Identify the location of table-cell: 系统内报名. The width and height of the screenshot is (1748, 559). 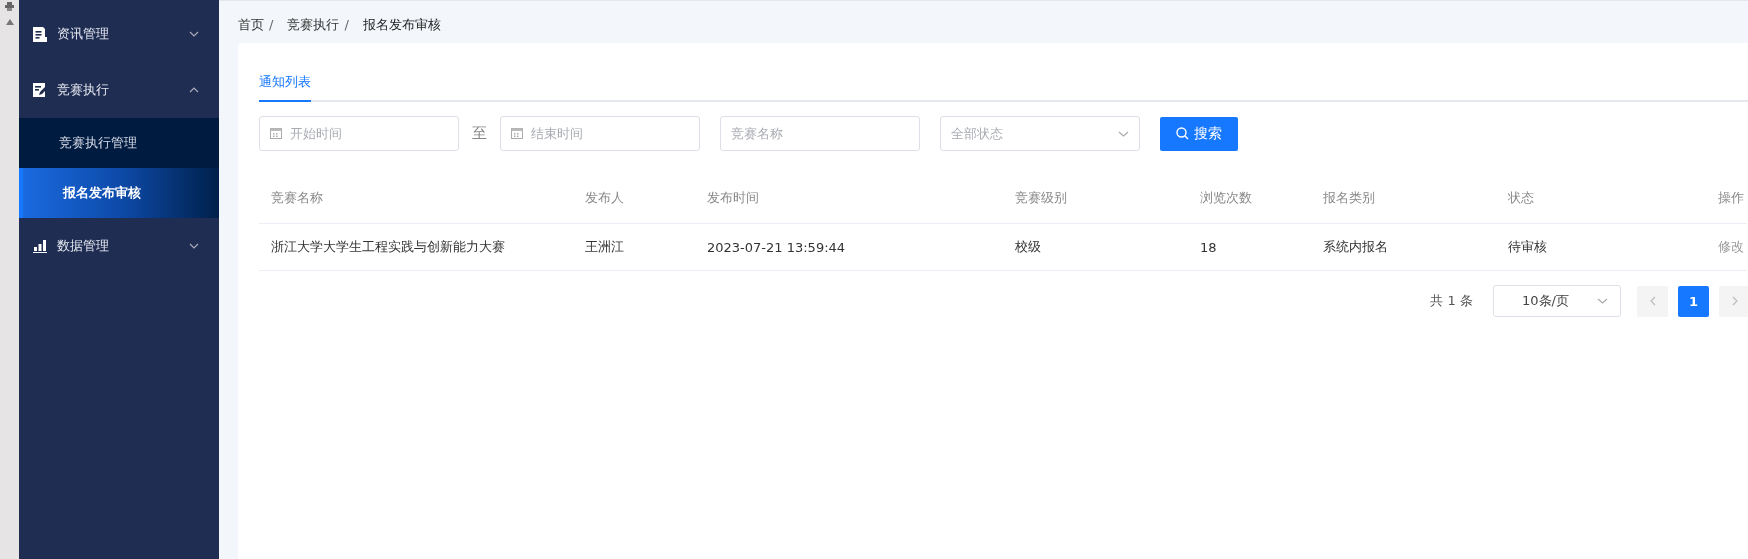
(1355, 246).